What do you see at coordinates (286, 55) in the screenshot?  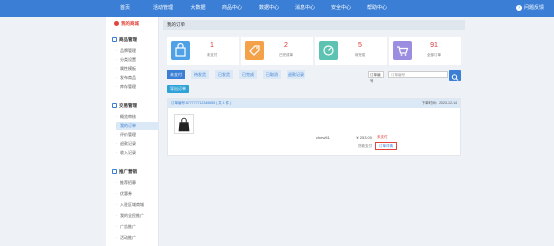 I see `stat-label: 已完成单` at bounding box center [286, 55].